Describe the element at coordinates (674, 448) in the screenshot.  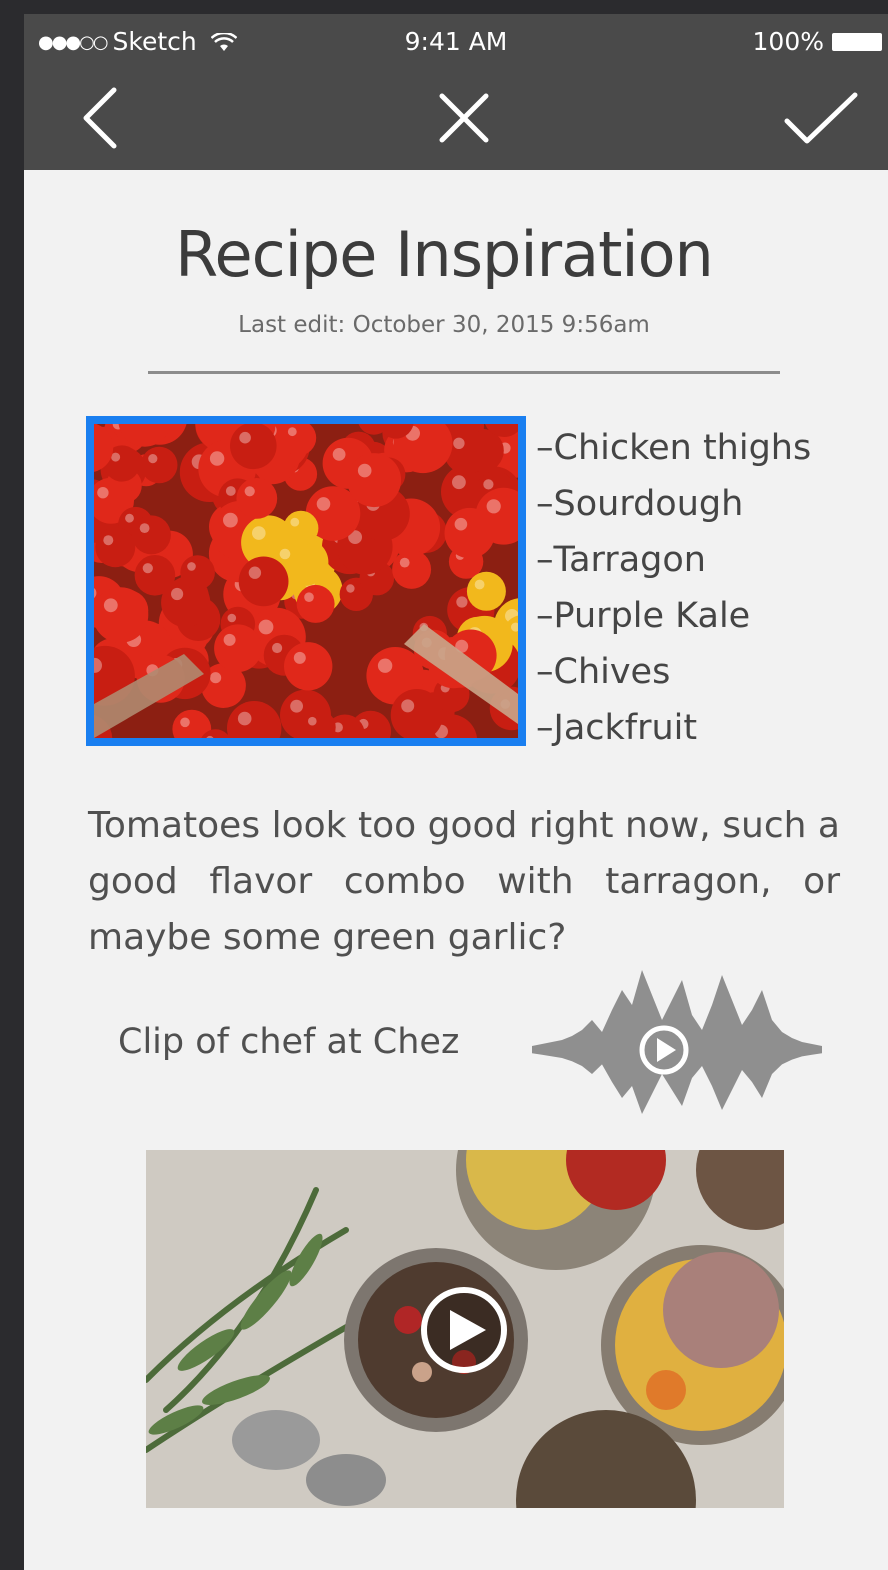
I see `ingredient-item: –Chicken thighs` at that location.